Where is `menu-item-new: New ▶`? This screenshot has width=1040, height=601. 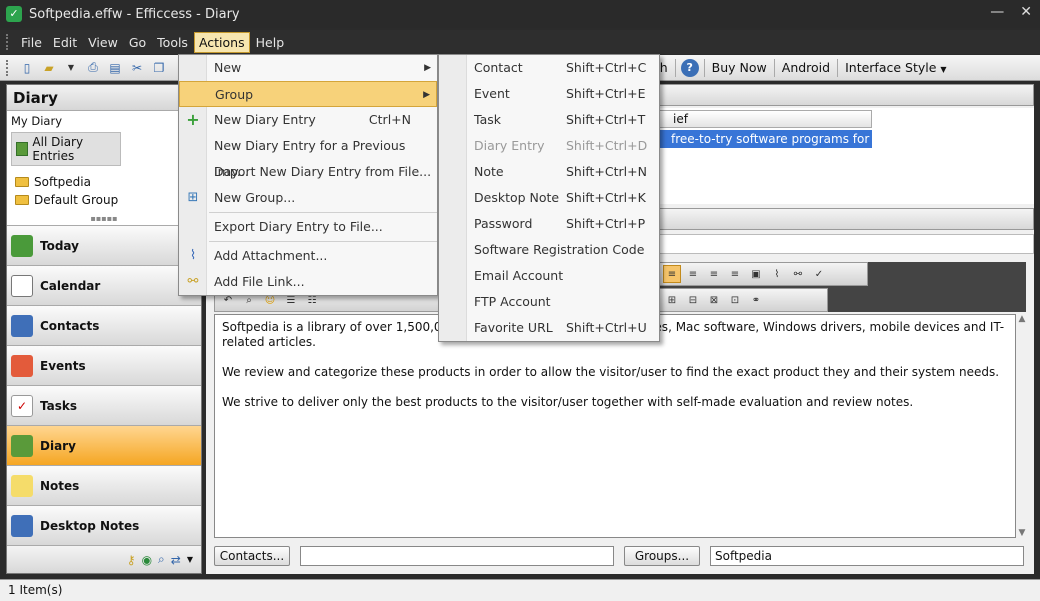 menu-item-new: New ▶ is located at coordinates (308, 68).